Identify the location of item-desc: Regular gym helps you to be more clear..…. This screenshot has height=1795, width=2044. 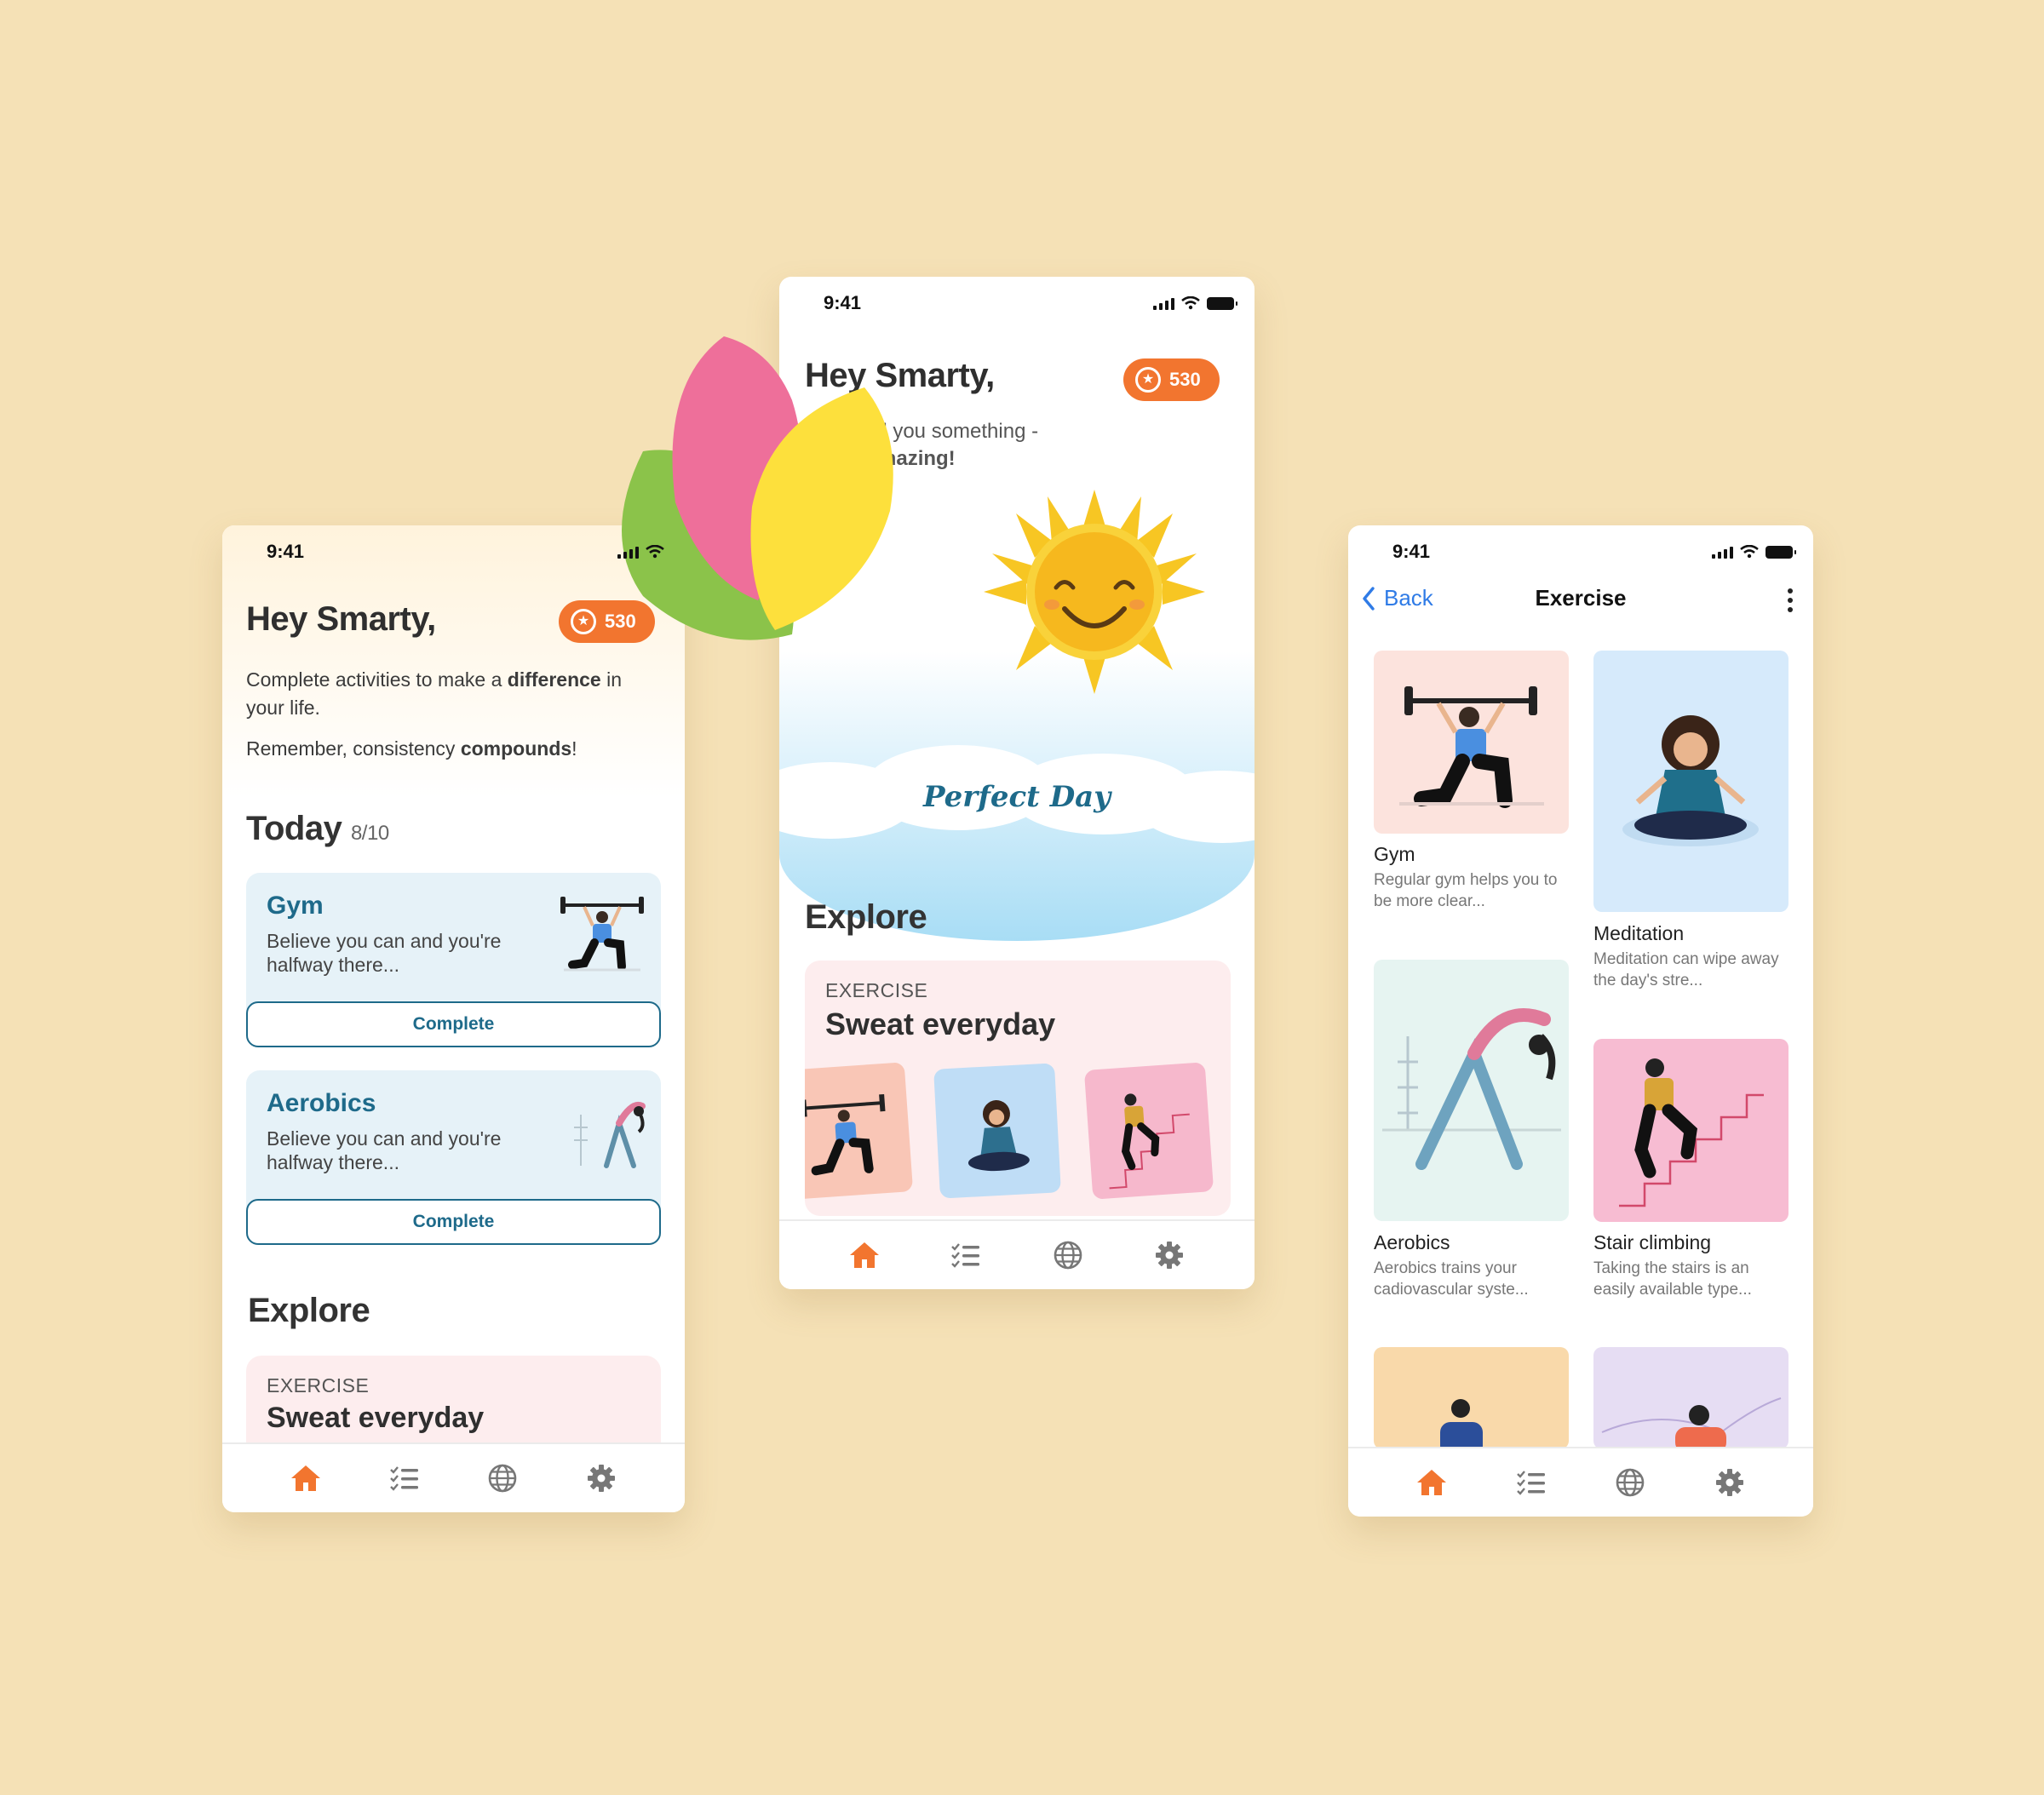
(1466, 890).